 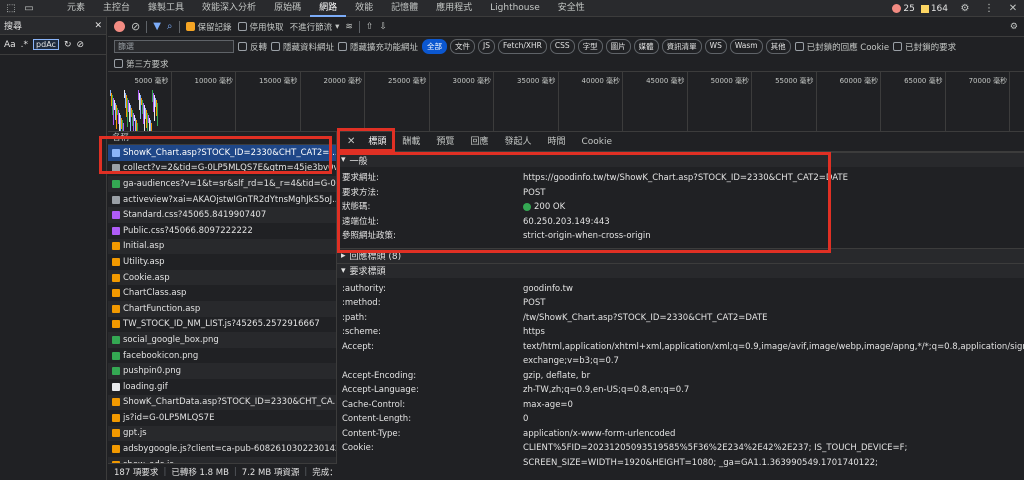 What do you see at coordinates (562, 46) in the screenshot?
I see `type-filter-4: CSS` at bounding box center [562, 46].